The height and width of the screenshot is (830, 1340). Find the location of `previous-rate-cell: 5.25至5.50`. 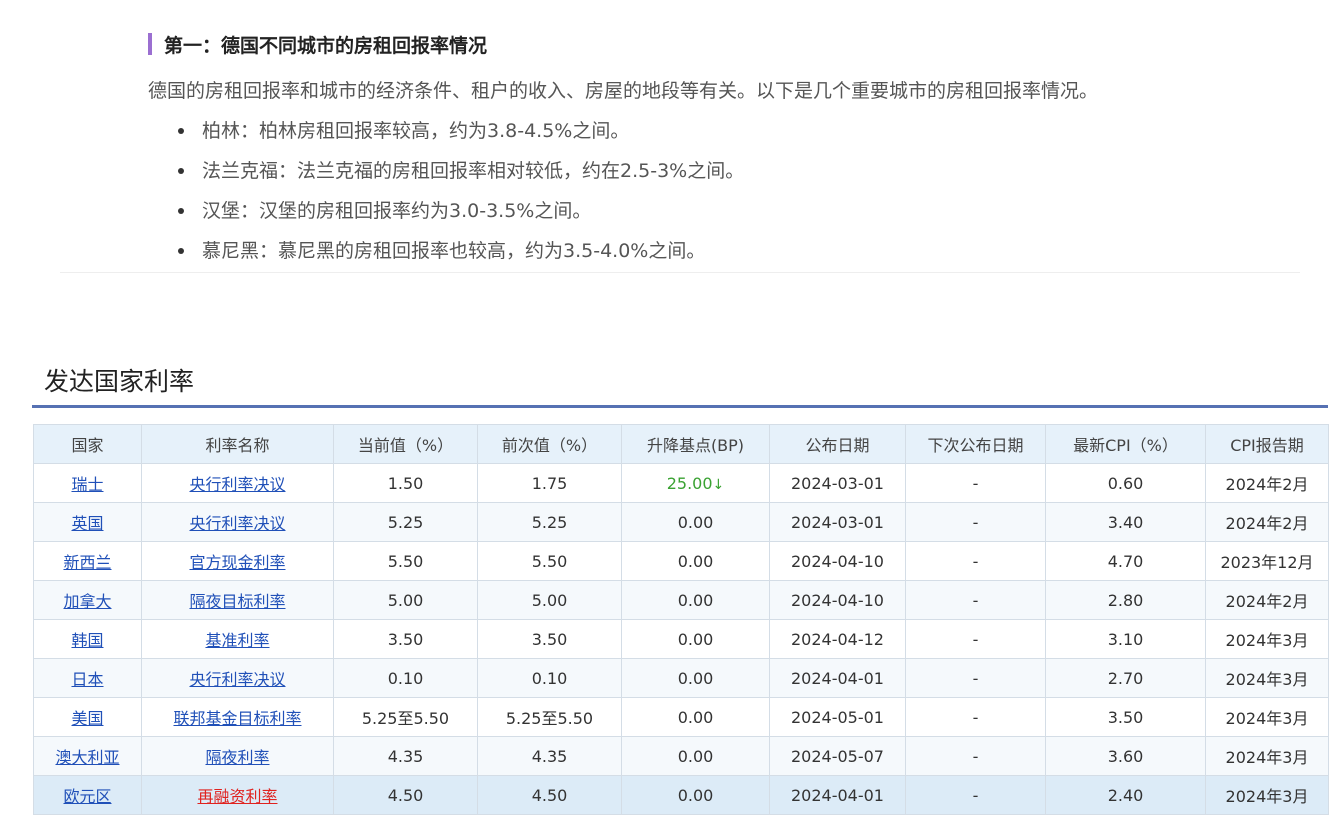

previous-rate-cell: 5.25至5.50 is located at coordinates (549, 717).